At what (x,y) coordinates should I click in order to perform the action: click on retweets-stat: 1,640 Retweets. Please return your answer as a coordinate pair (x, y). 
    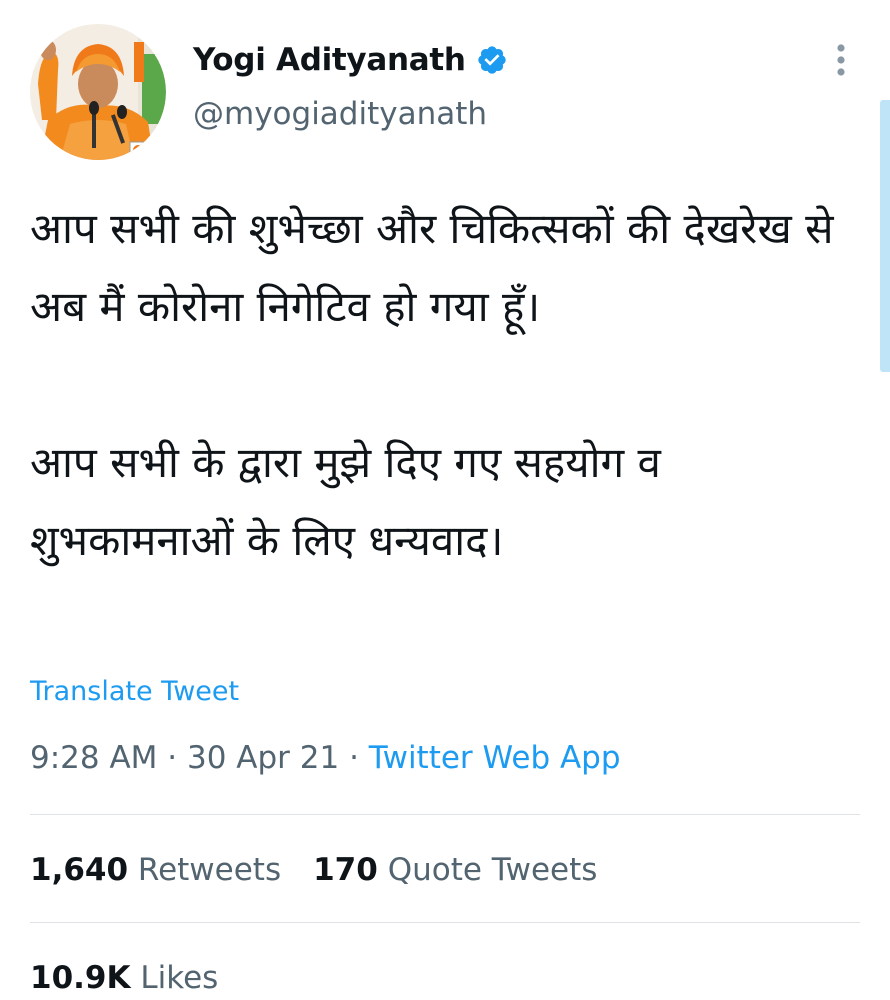
    Looking at the image, I should click on (155, 870).